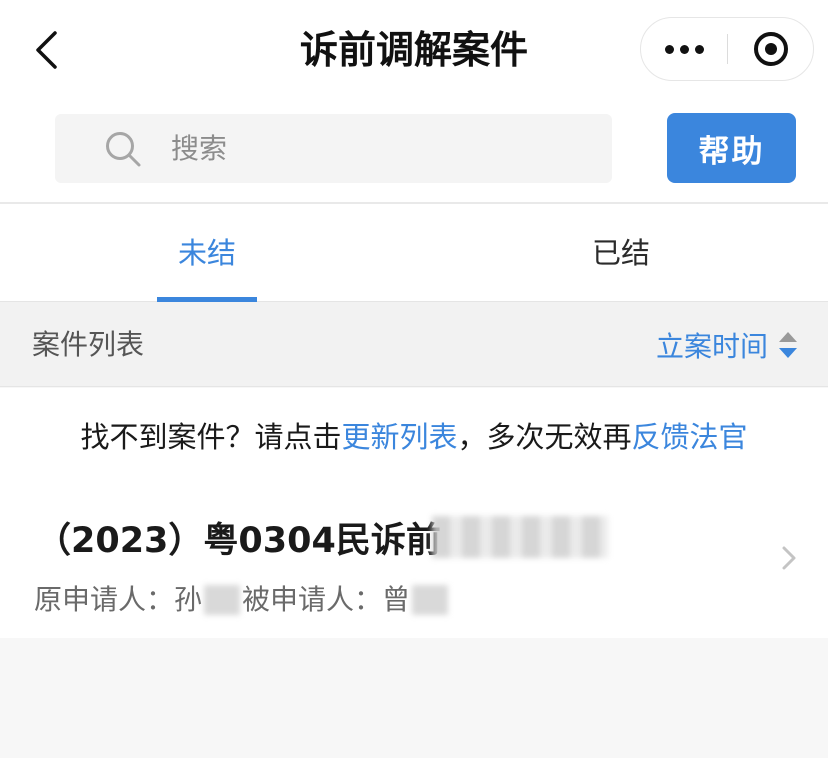  What do you see at coordinates (544, 437) in the screenshot?
I see `notice-text-middle: ，多次无效再` at bounding box center [544, 437].